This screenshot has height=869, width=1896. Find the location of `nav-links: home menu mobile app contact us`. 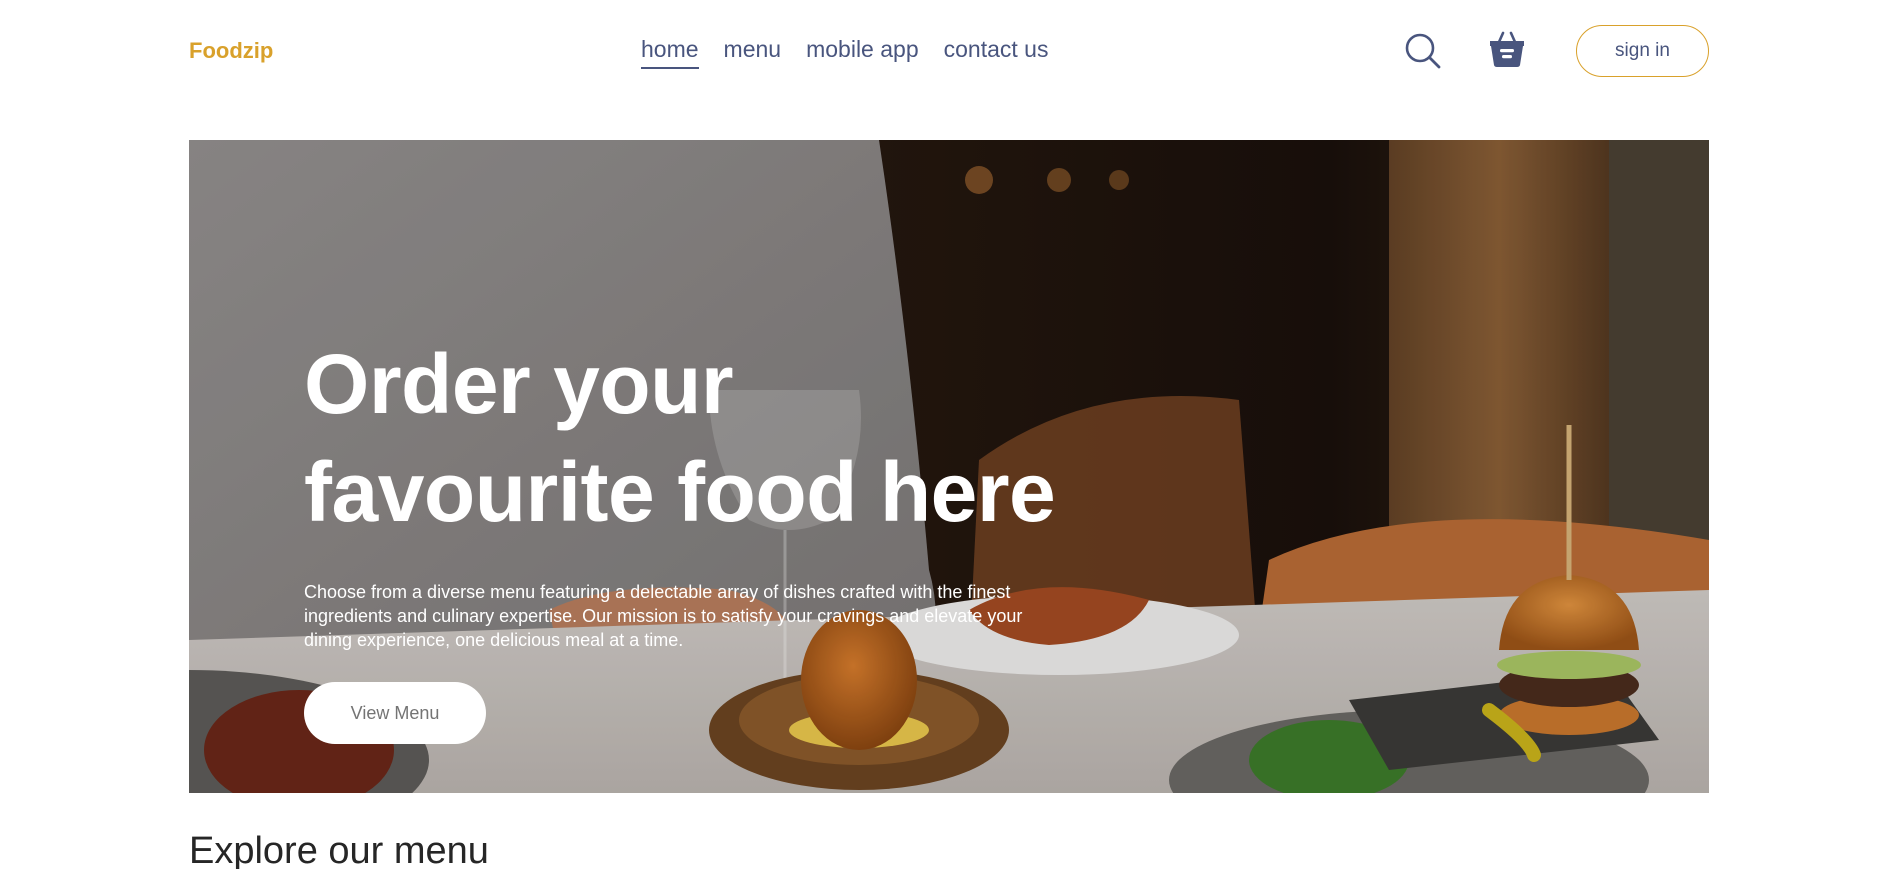

nav-links: home menu mobile app contact us is located at coordinates (844, 52).